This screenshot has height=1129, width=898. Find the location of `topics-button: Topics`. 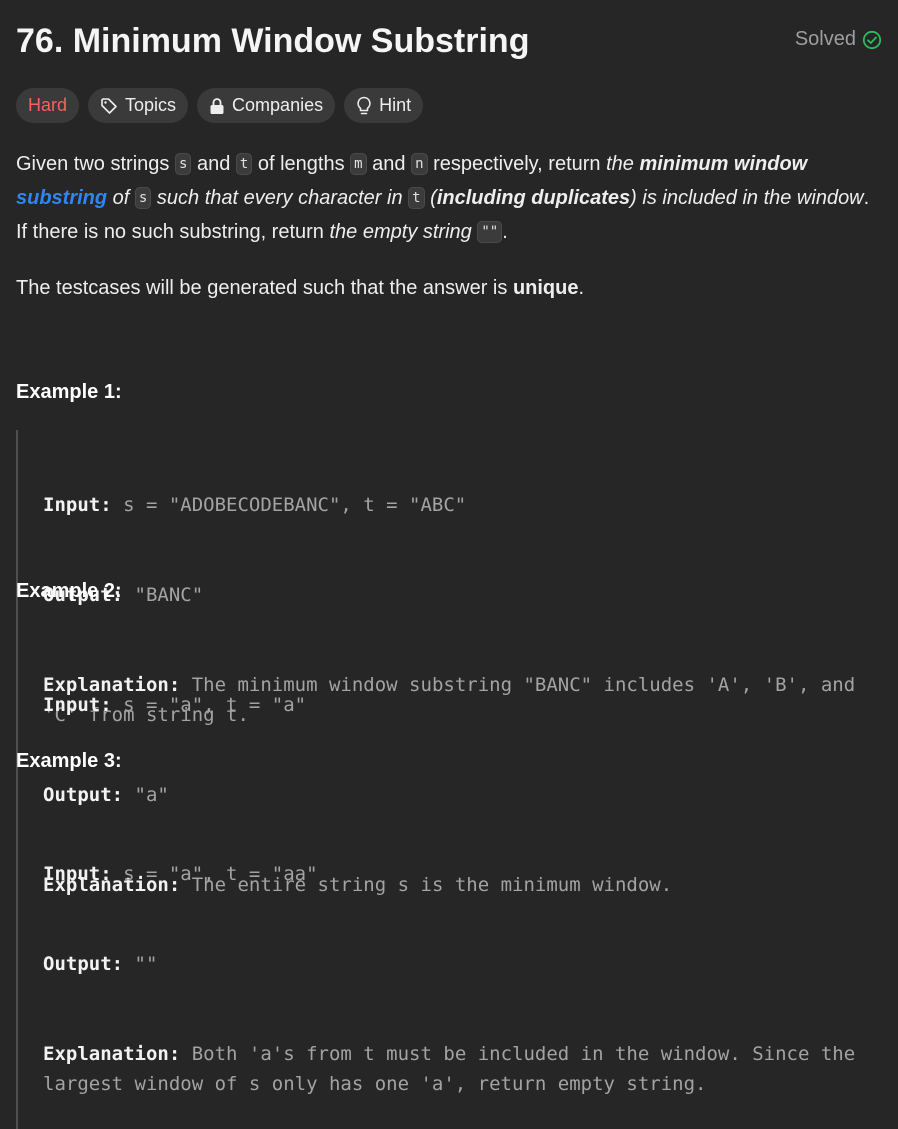

topics-button: Topics is located at coordinates (138, 105).